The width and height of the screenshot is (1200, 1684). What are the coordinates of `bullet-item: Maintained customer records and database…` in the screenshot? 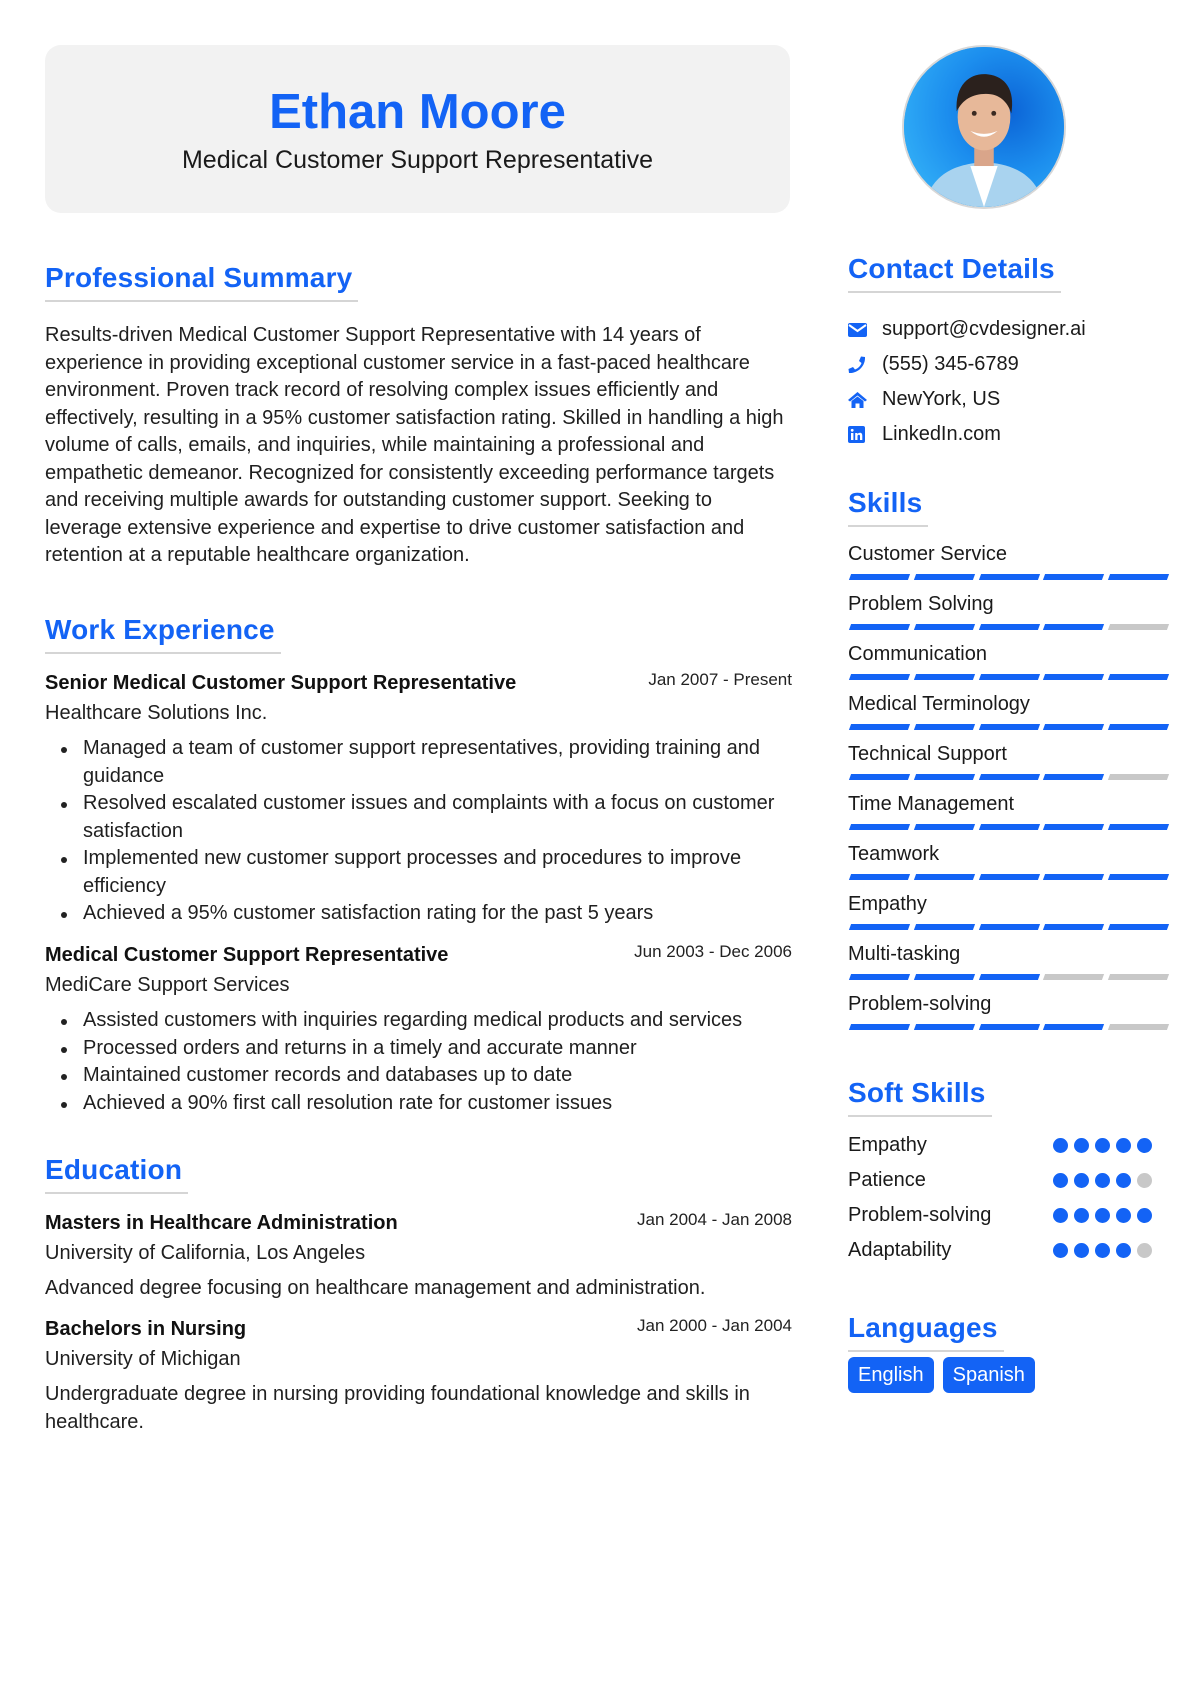 It's located at (418, 1076).